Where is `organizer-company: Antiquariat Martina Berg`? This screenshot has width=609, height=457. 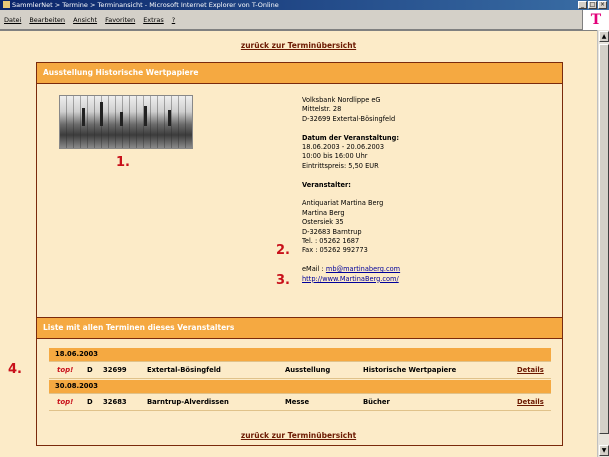 organizer-company: Antiquariat Martina Berg is located at coordinates (343, 203).